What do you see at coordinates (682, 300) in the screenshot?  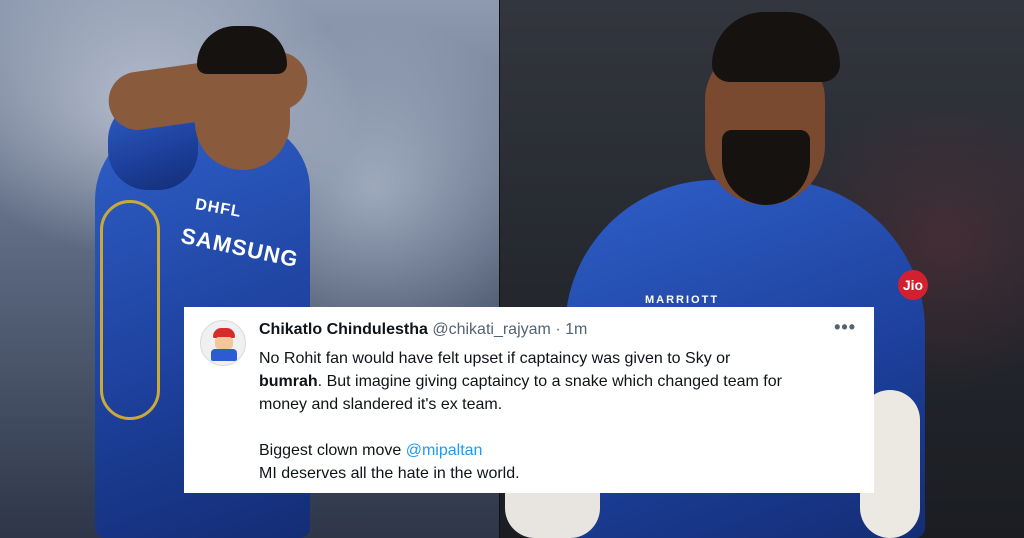 I see `right-jersey-sponsor: MARRIOTT` at bounding box center [682, 300].